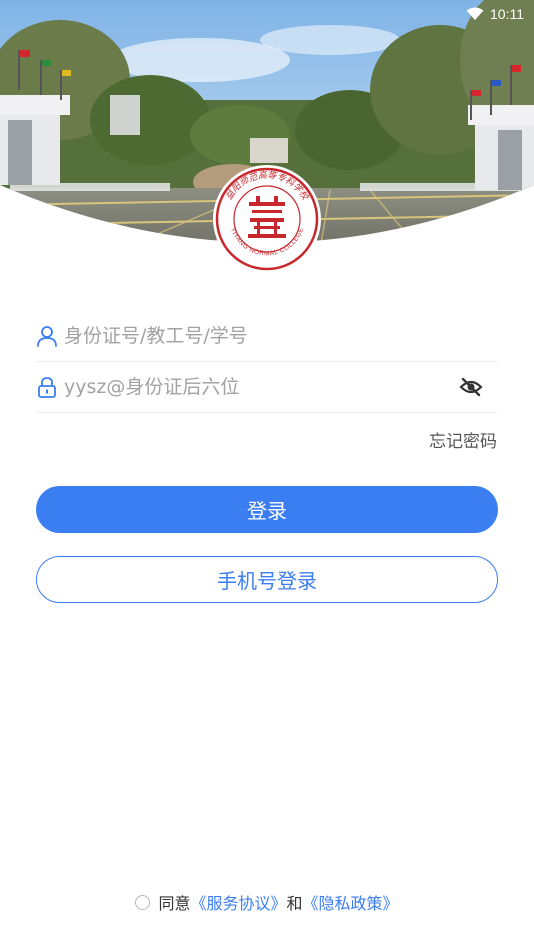 This screenshot has height=949, width=534. I want to click on wifi-icon, so click(475, 13).